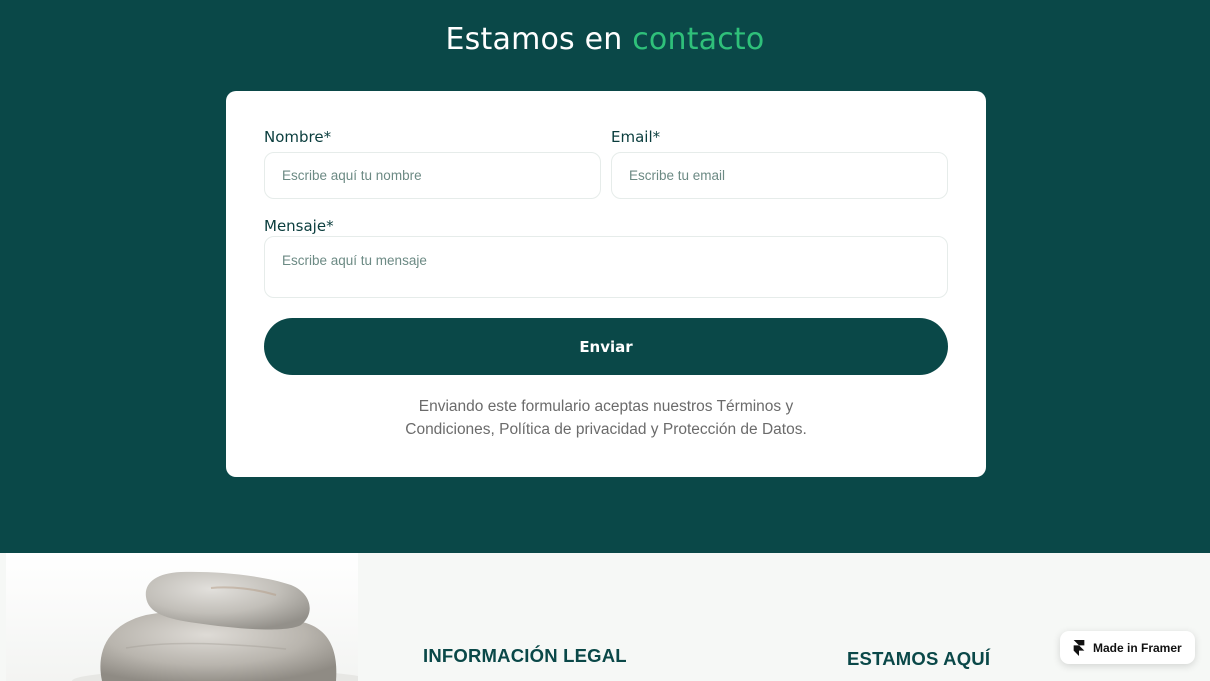  Describe the element at coordinates (1079, 647) in the screenshot. I see `framer-logo-icon` at that location.